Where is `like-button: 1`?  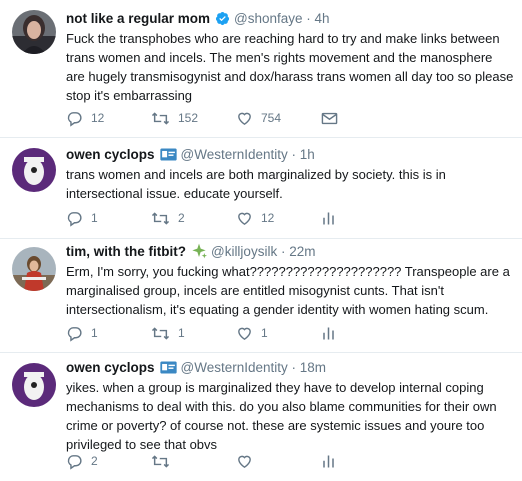 like-button: 1 is located at coordinates (278, 333).